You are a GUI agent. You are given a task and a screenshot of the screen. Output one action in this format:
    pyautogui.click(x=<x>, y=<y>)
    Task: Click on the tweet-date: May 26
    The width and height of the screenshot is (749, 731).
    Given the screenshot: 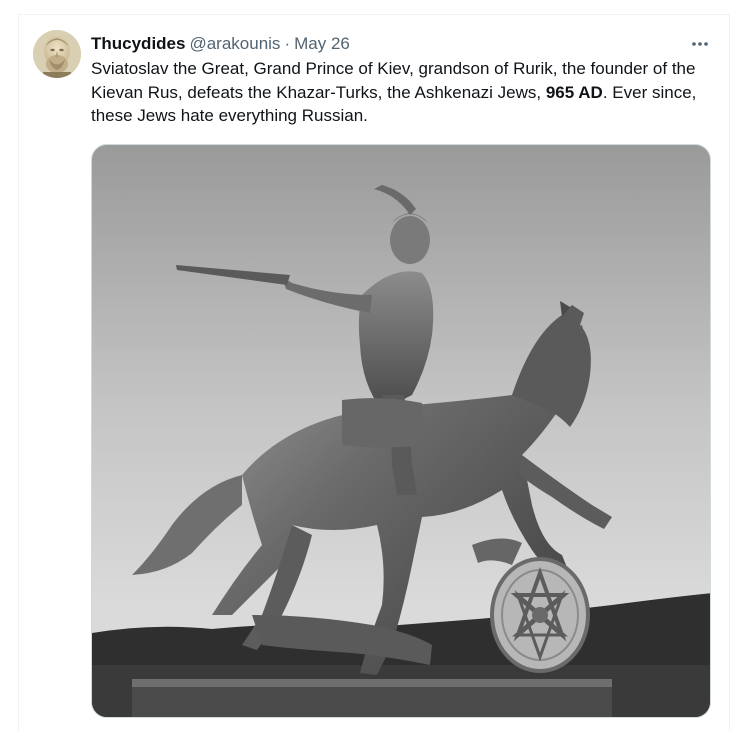 What is the action you would take?
    pyautogui.click(x=322, y=44)
    